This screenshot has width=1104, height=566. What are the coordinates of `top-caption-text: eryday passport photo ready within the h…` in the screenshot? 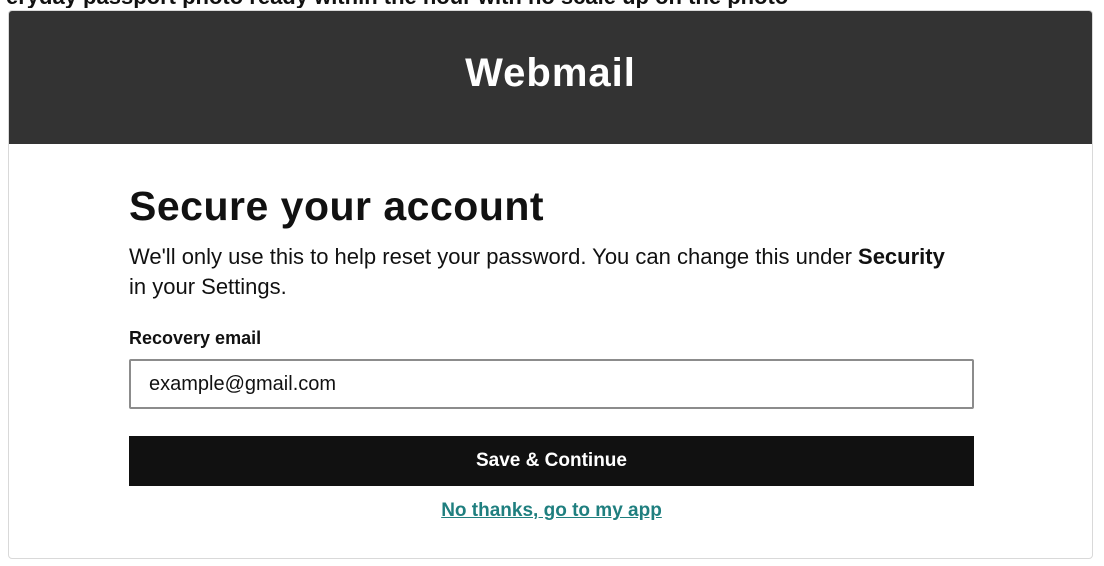 It's located at (552, 4).